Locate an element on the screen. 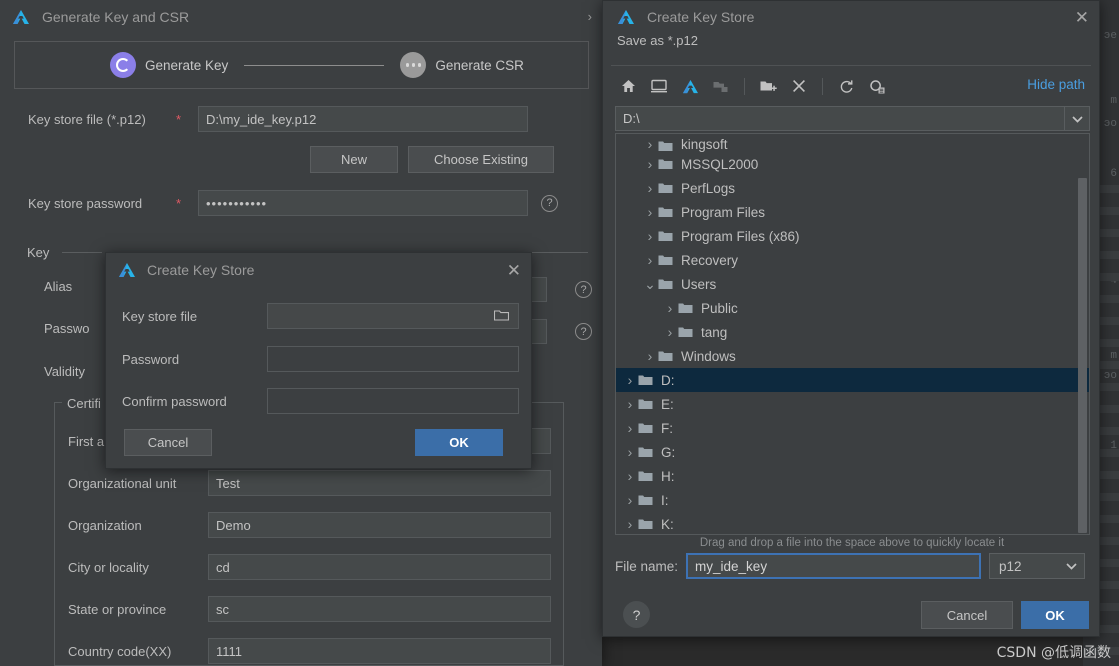 This screenshot has width=1119, height=666. extension-select: p12 is located at coordinates (1037, 566).